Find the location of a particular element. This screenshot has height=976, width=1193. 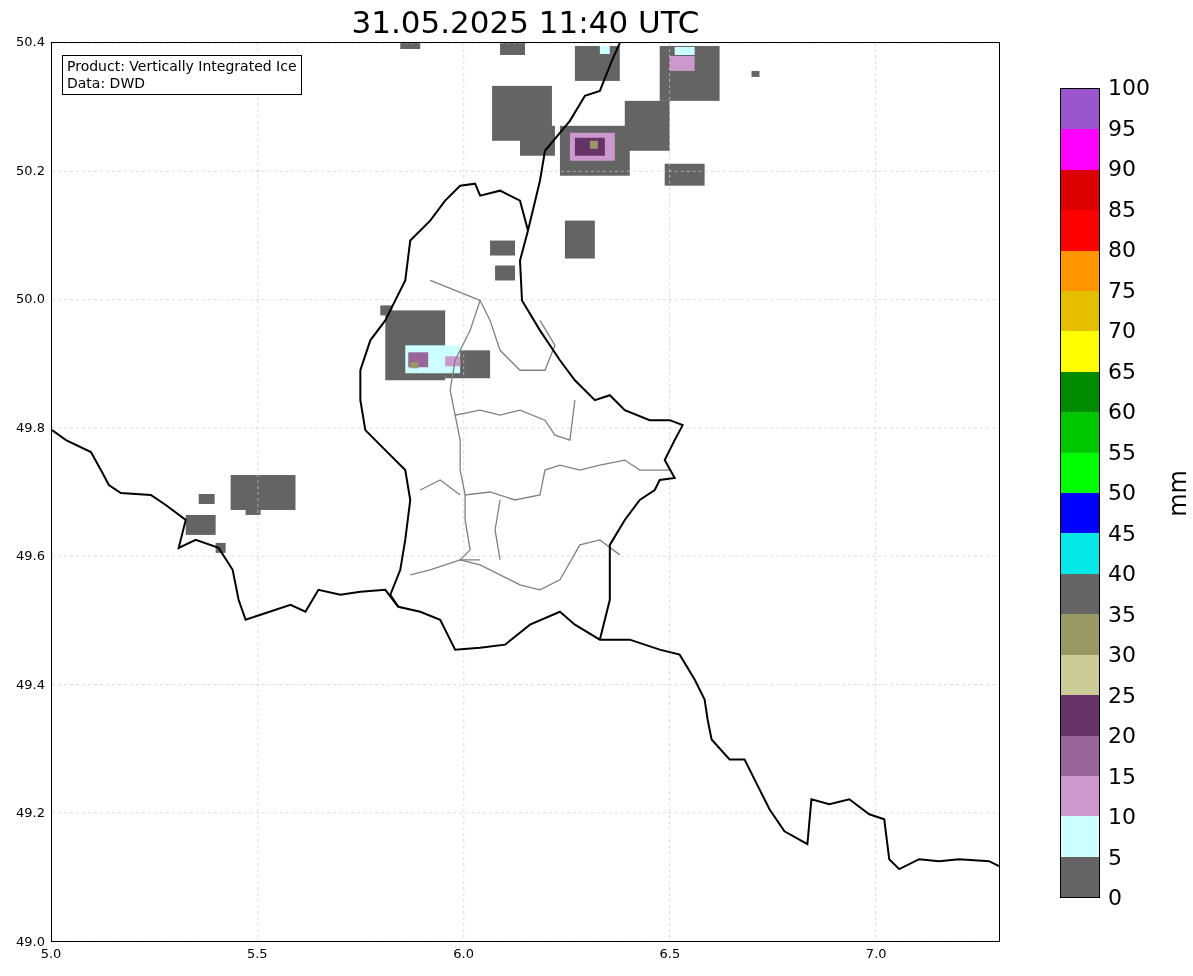

colorbar-tick-label: 35 is located at coordinates (1122, 614).